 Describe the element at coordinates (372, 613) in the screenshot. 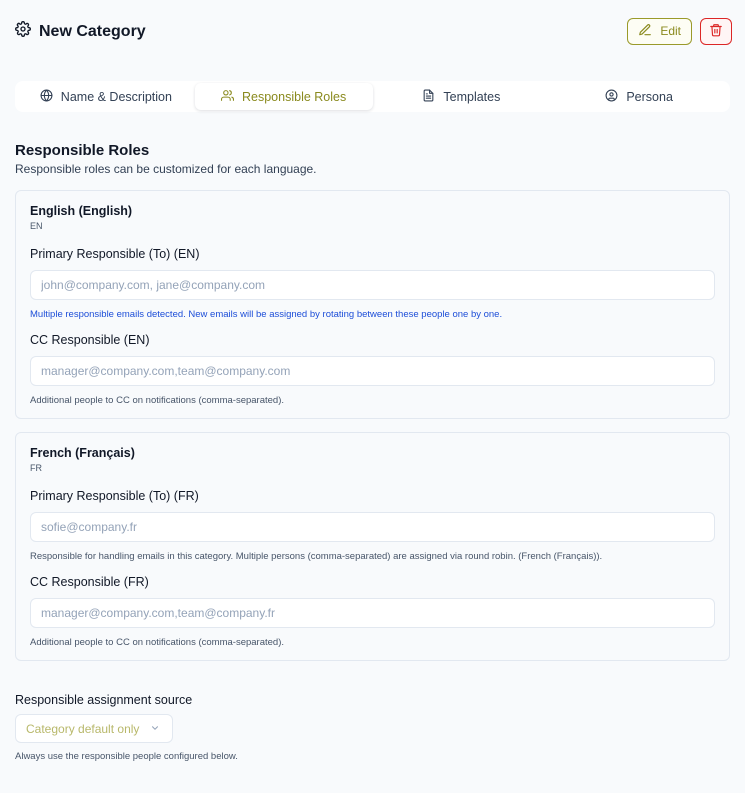

I see `cc-responsible-input-fr` at that location.